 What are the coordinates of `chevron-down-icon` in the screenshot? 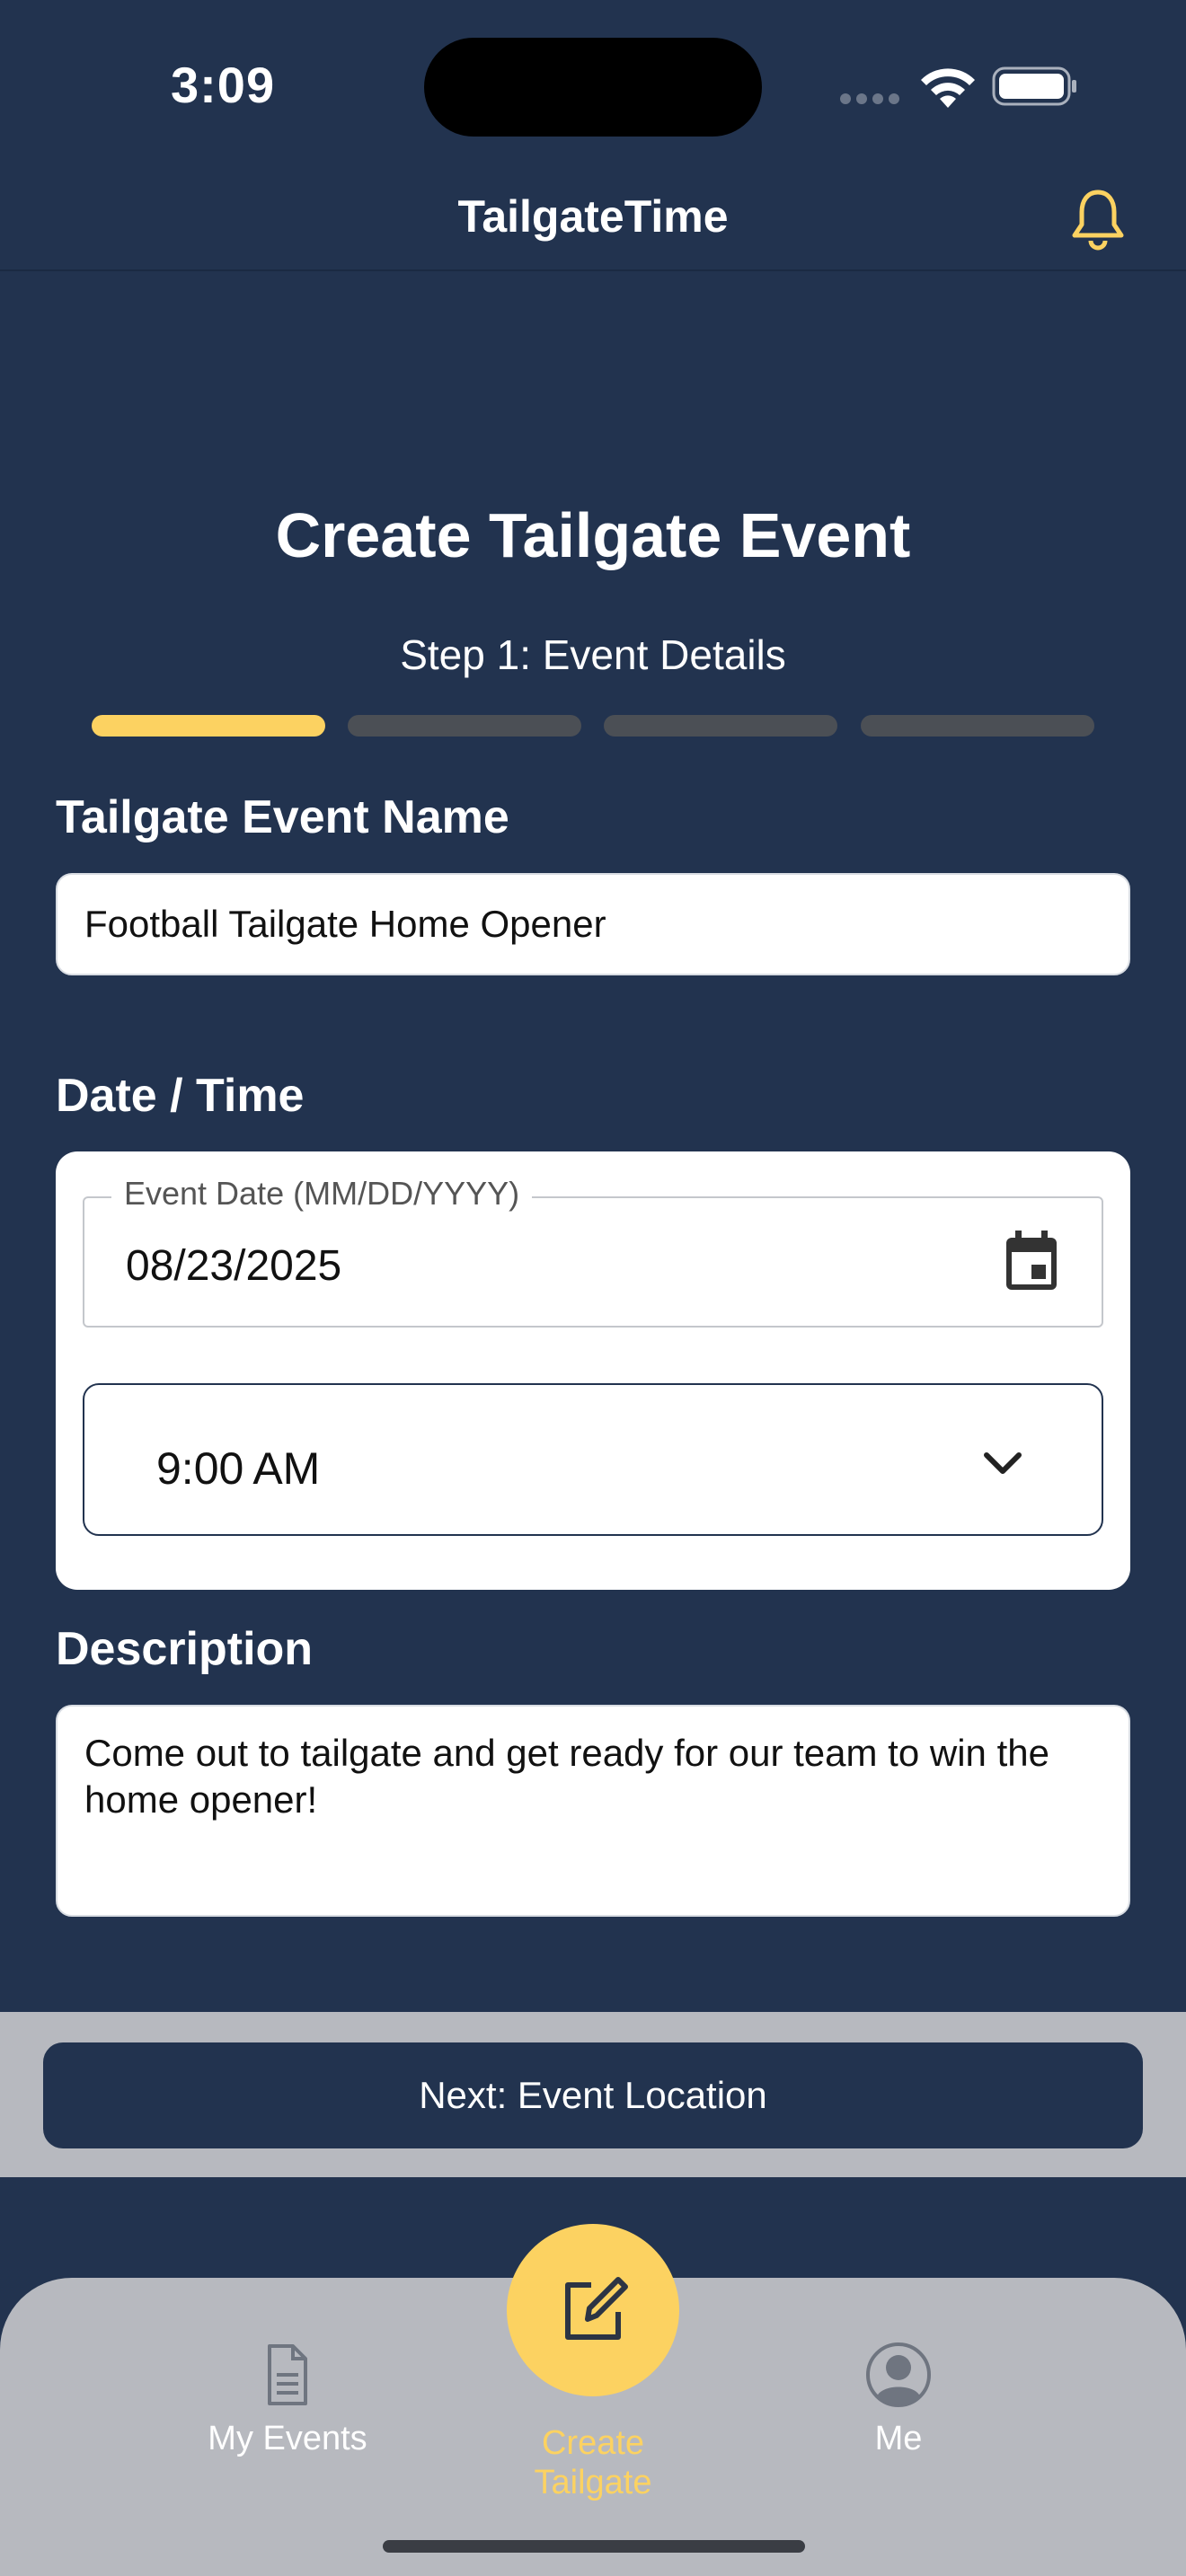 It's located at (1003, 1463).